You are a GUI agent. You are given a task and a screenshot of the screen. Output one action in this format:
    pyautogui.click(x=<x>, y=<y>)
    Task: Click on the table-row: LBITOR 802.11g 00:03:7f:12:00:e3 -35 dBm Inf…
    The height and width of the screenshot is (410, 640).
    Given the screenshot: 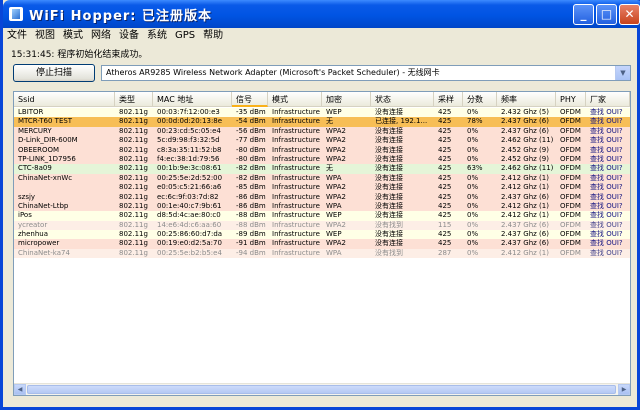 What is the action you would take?
    pyautogui.click(x=322, y=113)
    